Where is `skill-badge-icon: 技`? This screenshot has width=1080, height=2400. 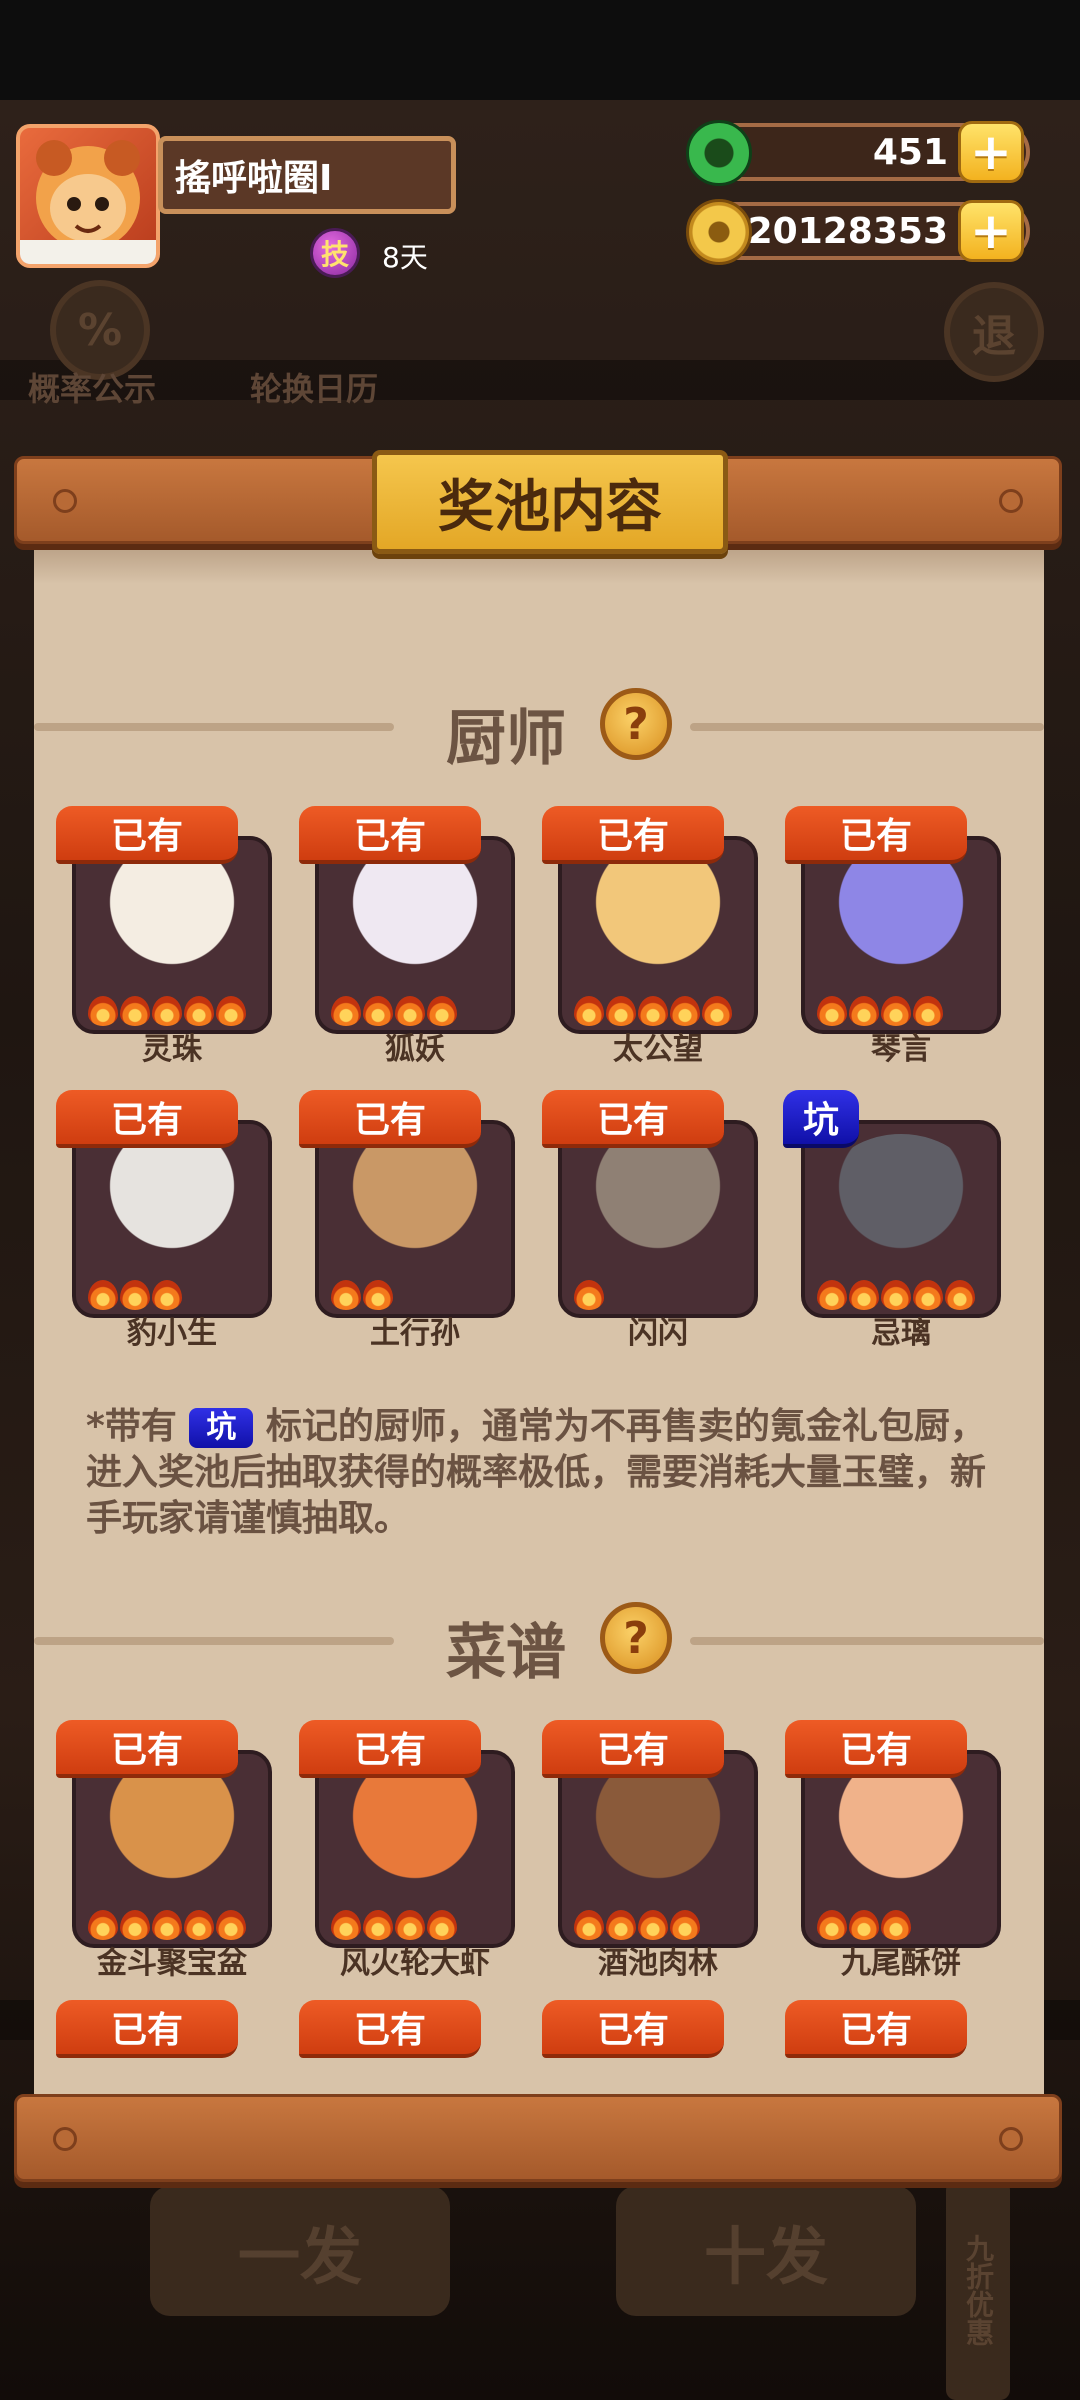 skill-badge-icon: 技 is located at coordinates (335, 253).